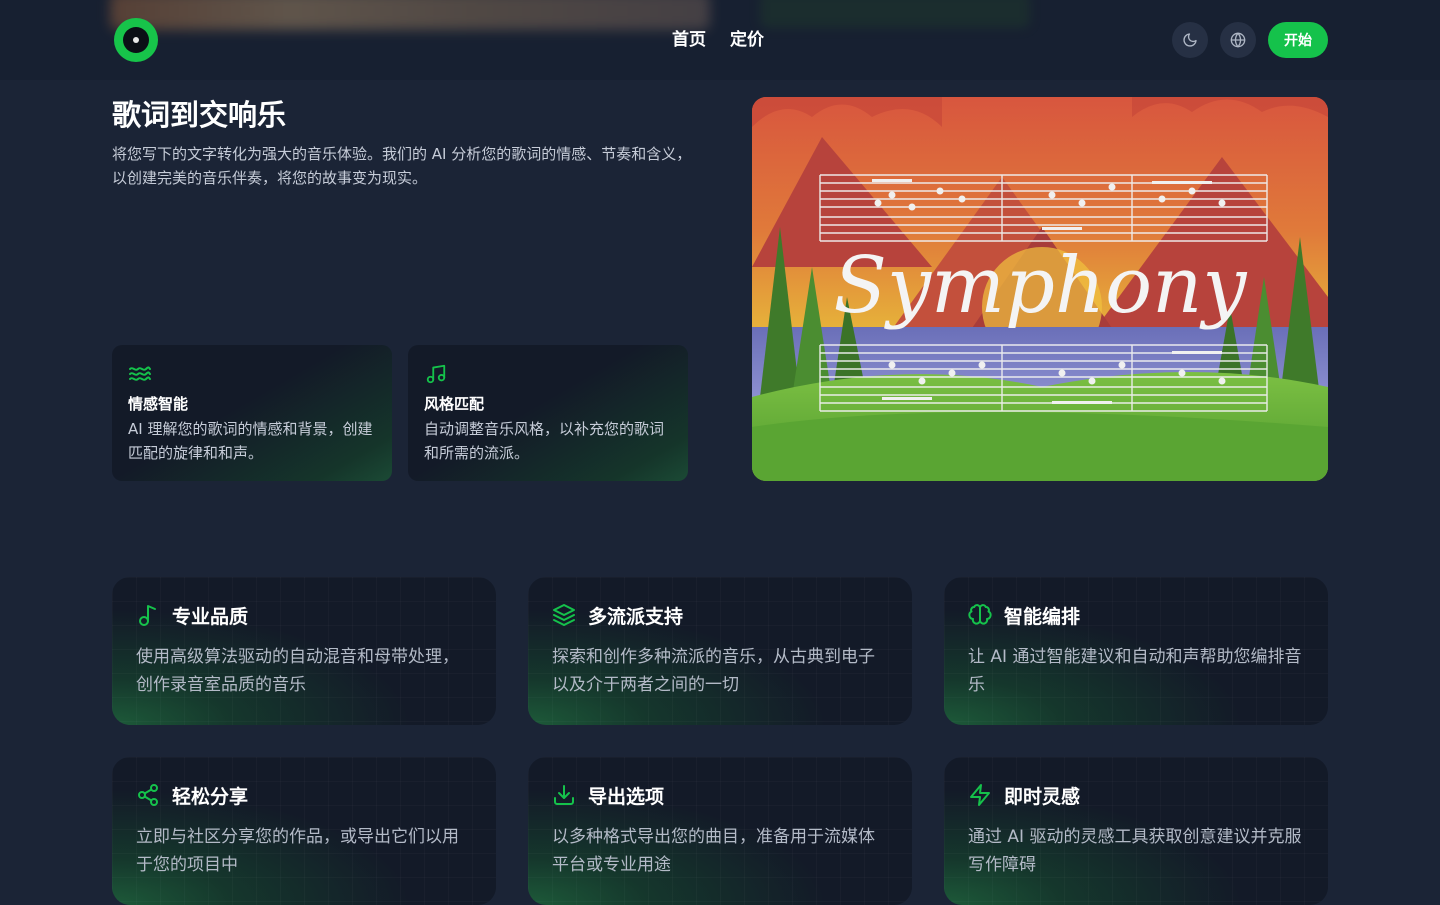  I want to click on feature-text: 探索和创作多种流派的音乐，从古典到电子以及介于两者之间的一切, so click(713, 671).